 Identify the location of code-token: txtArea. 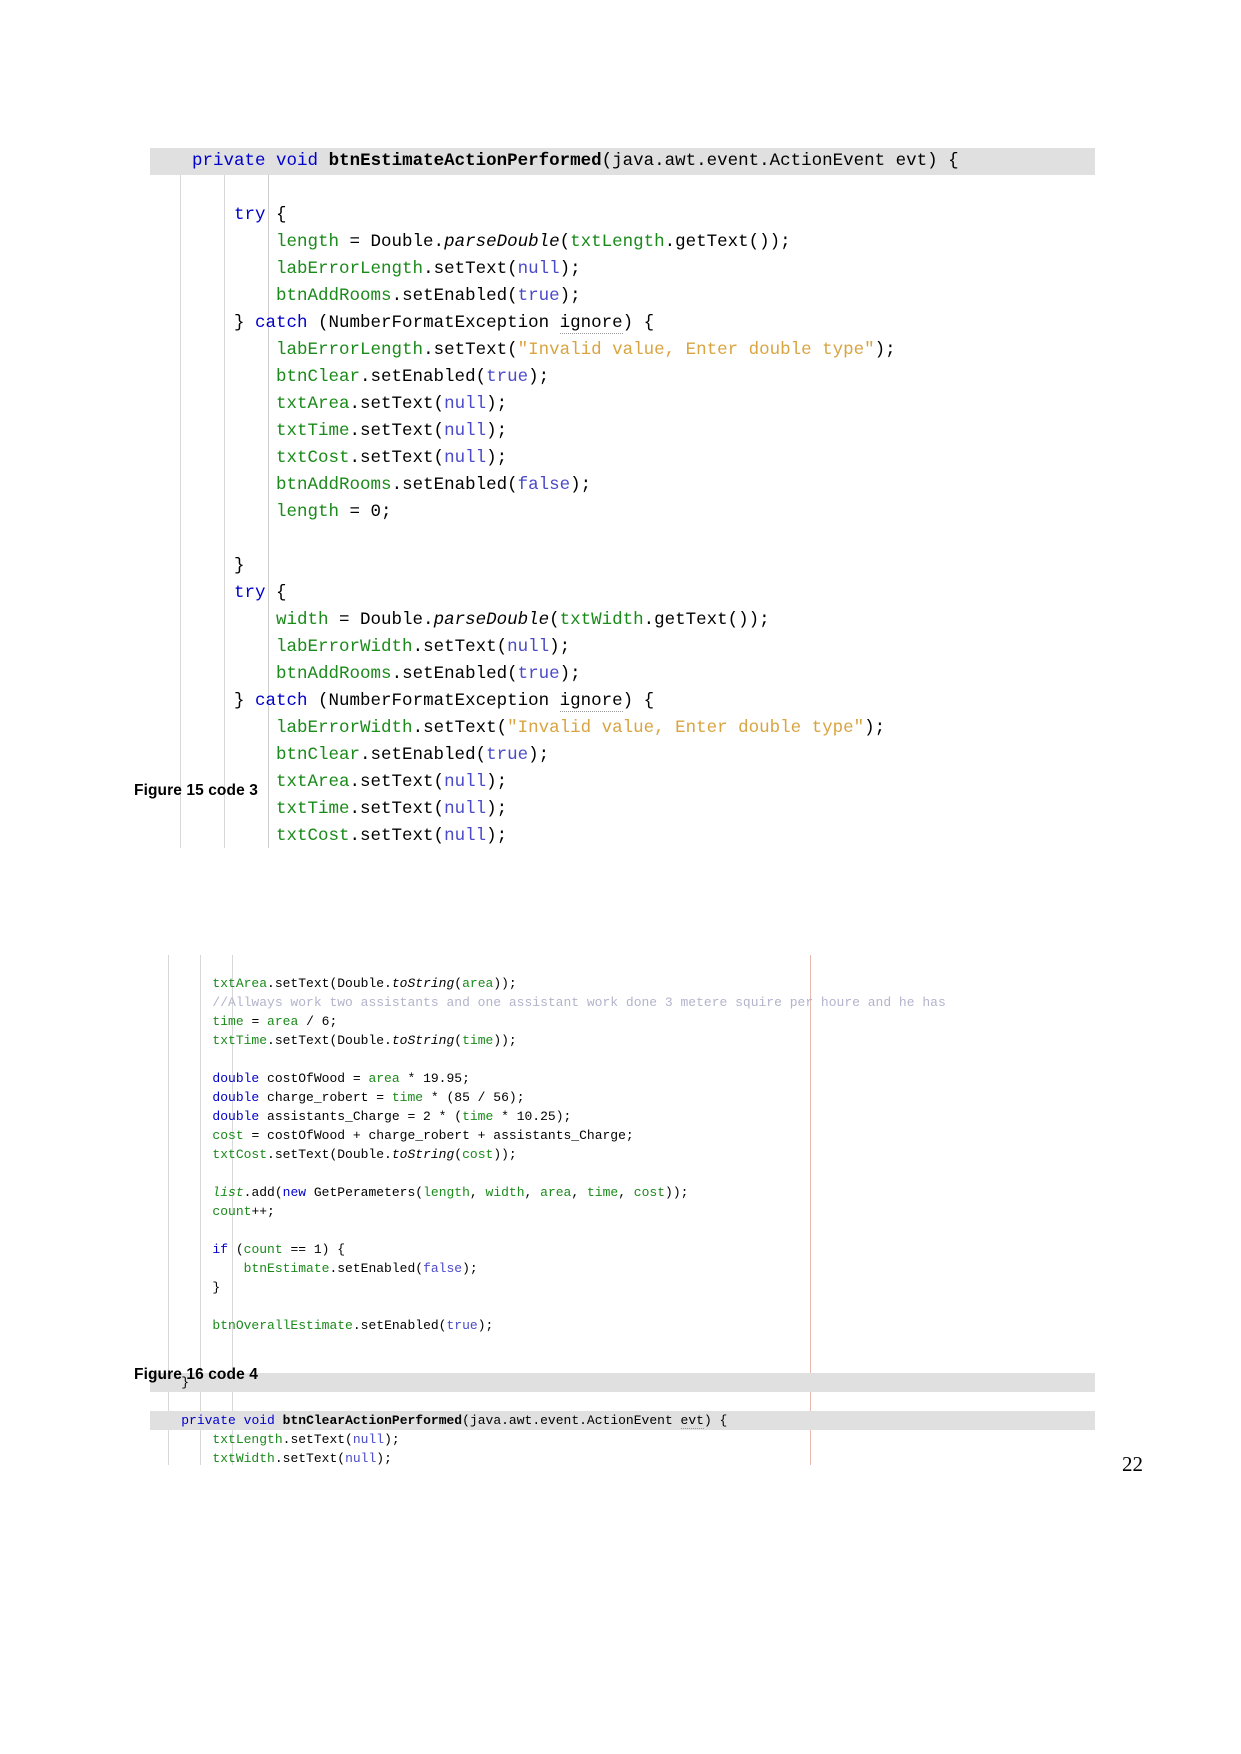
(313, 404).